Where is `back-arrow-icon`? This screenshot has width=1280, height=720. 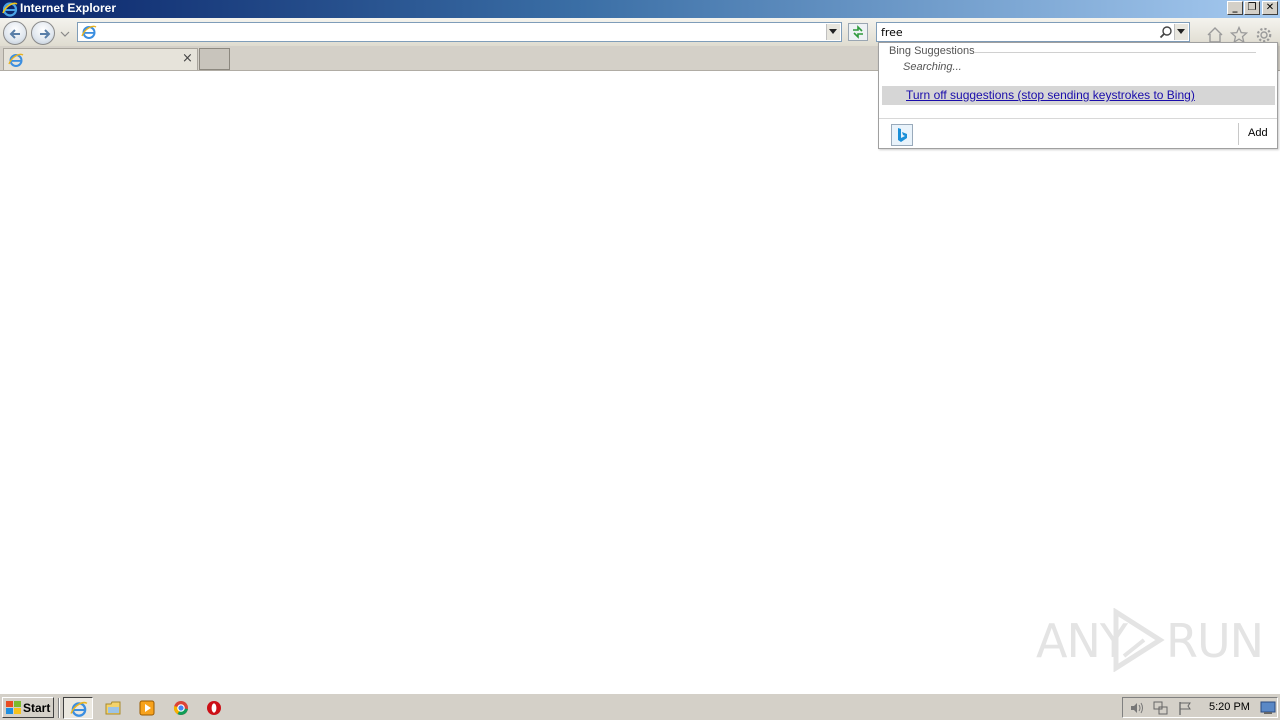
back-arrow-icon is located at coordinates (14, 34).